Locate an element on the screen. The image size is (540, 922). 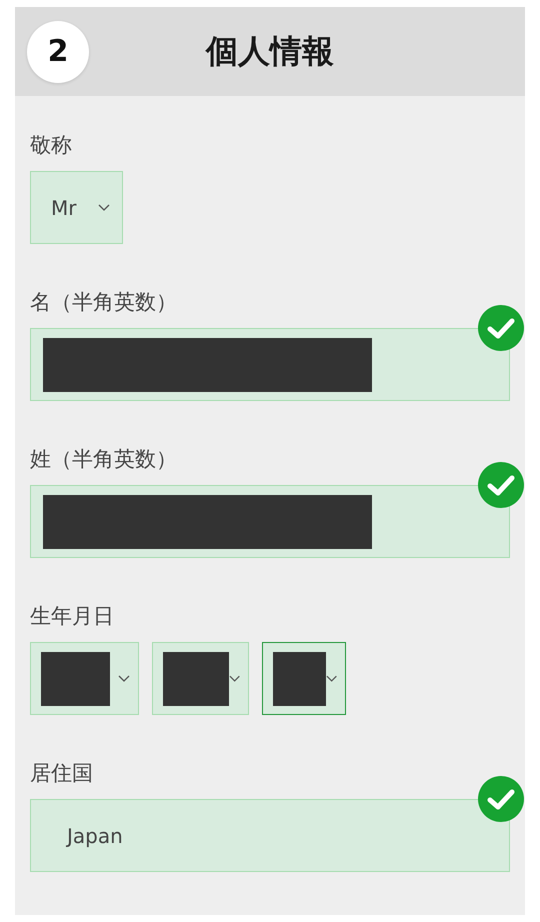
field-label: 名（半角英数） is located at coordinates (103, 302).